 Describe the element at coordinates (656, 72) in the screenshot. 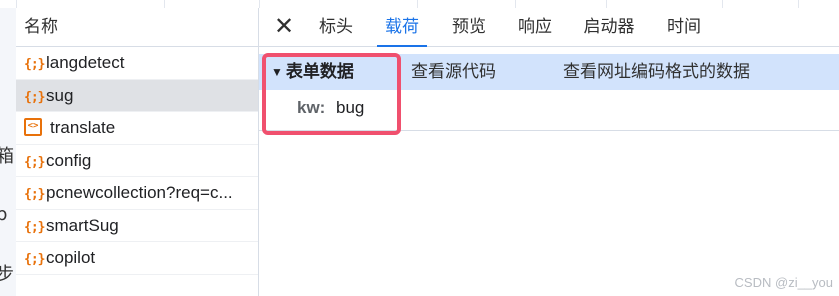

I see `view-url-encoded-link: 查看网址编码格式的数据` at that location.